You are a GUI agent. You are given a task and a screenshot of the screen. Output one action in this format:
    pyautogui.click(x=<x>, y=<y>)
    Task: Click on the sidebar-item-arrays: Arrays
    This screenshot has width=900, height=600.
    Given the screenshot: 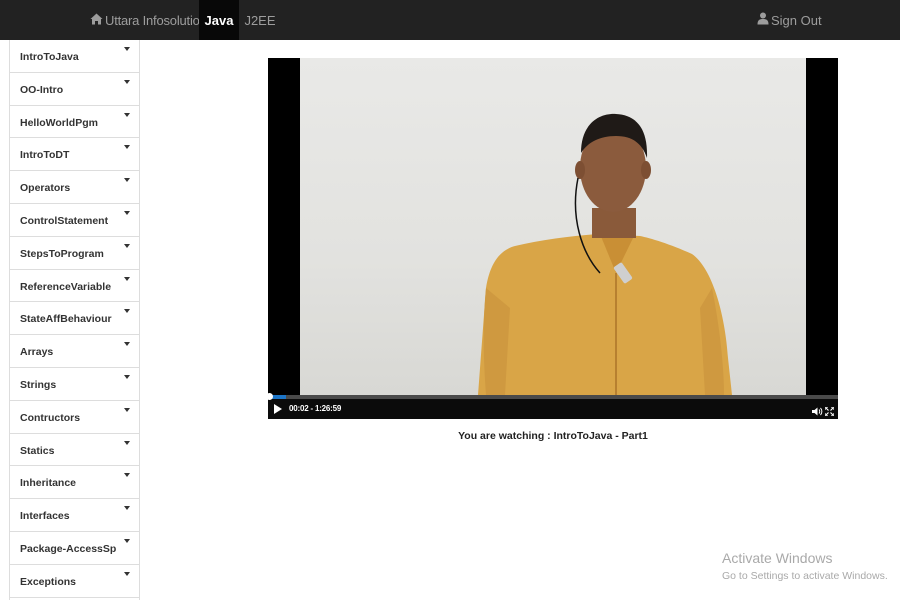 What is the action you would take?
    pyautogui.click(x=74, y=351)
    